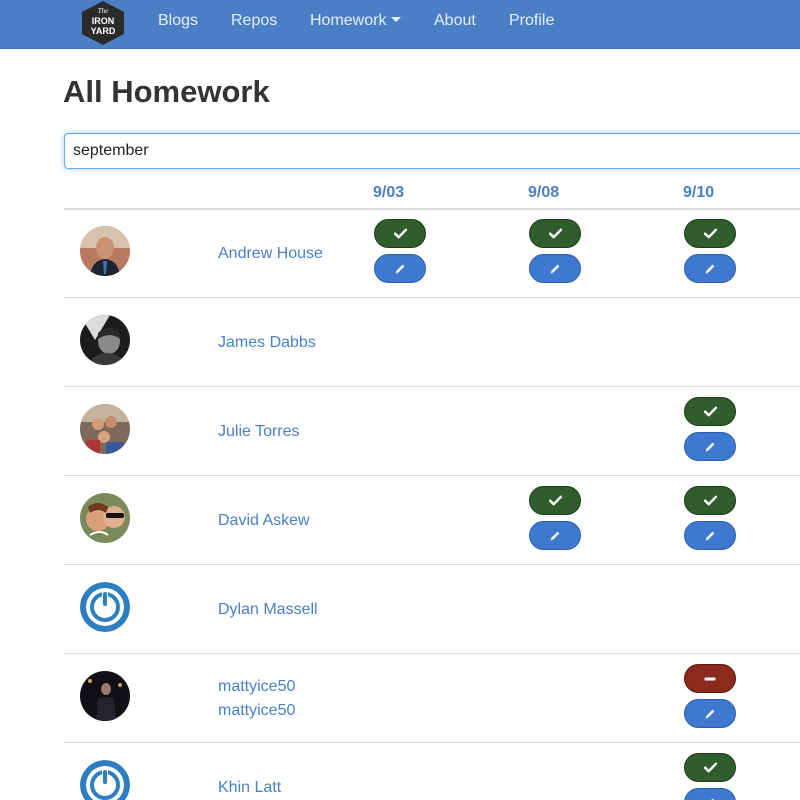 Image resolution: width=800 pixels, height=800 pixels. Describe the element at coordinates (348, 20) in the screenshot. I see `nav-homework-label: Homework` at that location.